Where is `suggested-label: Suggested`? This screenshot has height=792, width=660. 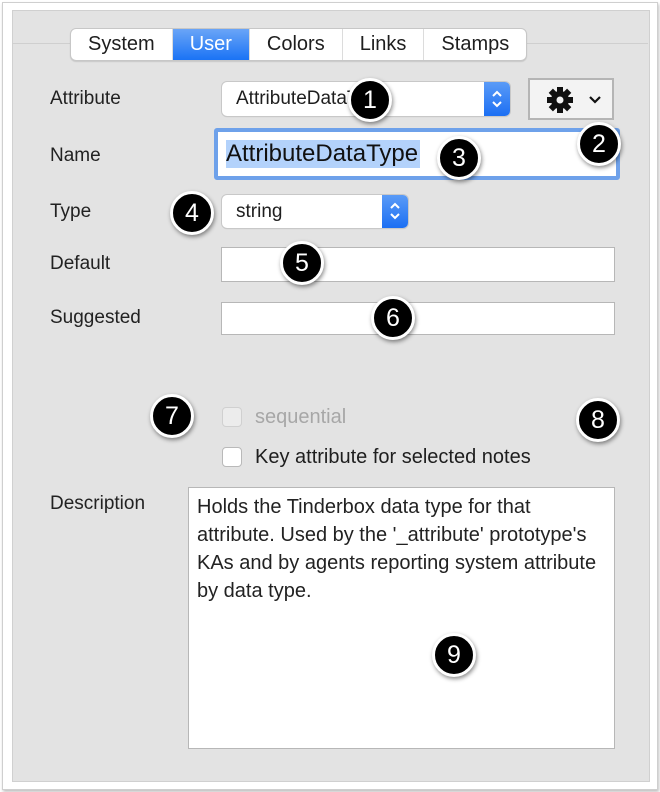 suggested-label: Suggested is located at coordinates (95, 317).